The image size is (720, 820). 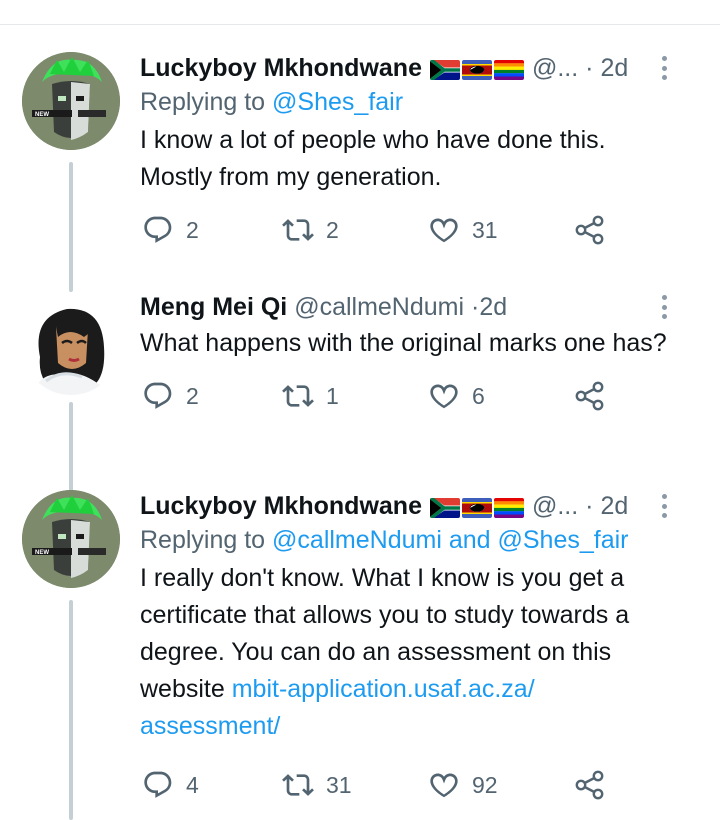 What do you see at coordinates (317, 785) in the screenshot?
I see `retweet-button: 31` at bounding box center [317, 785].